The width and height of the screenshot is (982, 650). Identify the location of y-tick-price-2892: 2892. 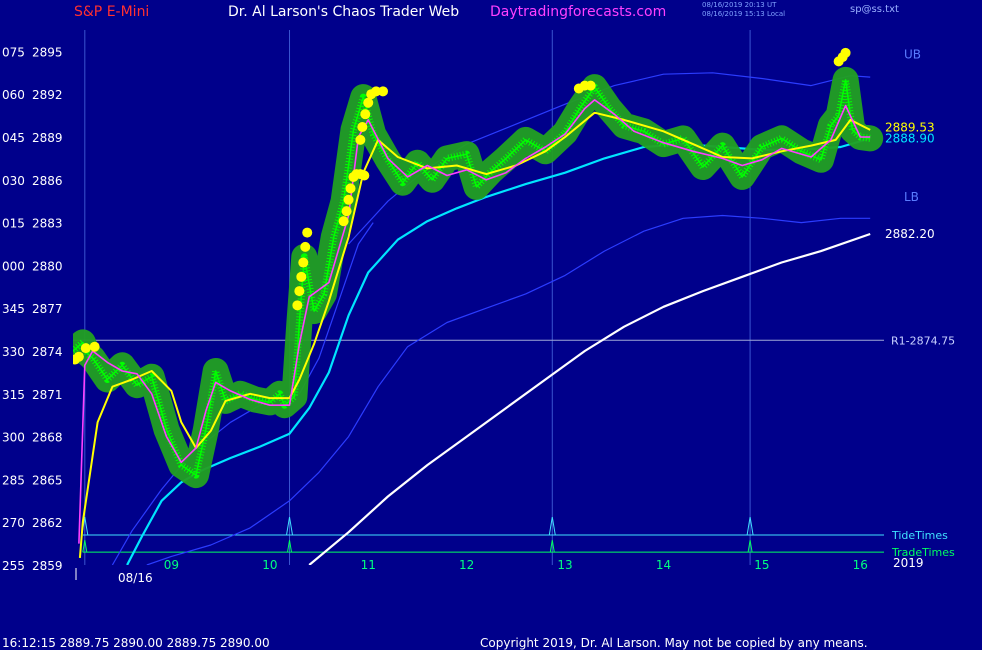
(47, 95).